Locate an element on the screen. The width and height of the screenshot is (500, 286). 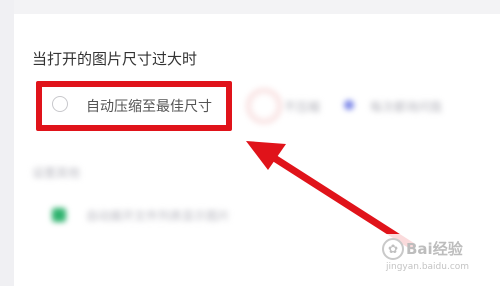
watermark-brand: Bai经验 is located at coordinates (434, 249).